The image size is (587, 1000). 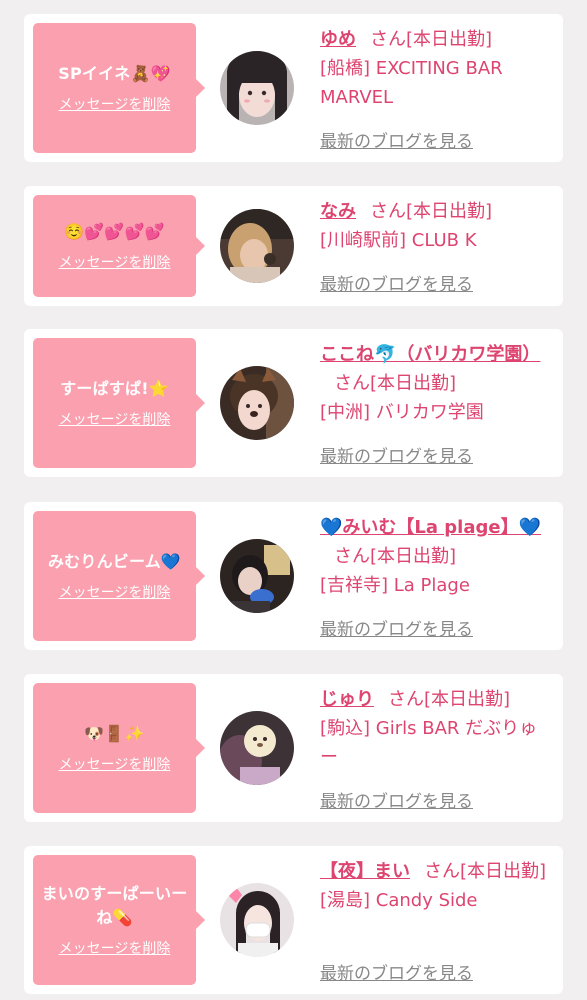 I want to click on cast-info: 💙みいむ【La plage】💙 さん[本日出勤] [吉祥寺] La Plage, so click(x=435, y=556).